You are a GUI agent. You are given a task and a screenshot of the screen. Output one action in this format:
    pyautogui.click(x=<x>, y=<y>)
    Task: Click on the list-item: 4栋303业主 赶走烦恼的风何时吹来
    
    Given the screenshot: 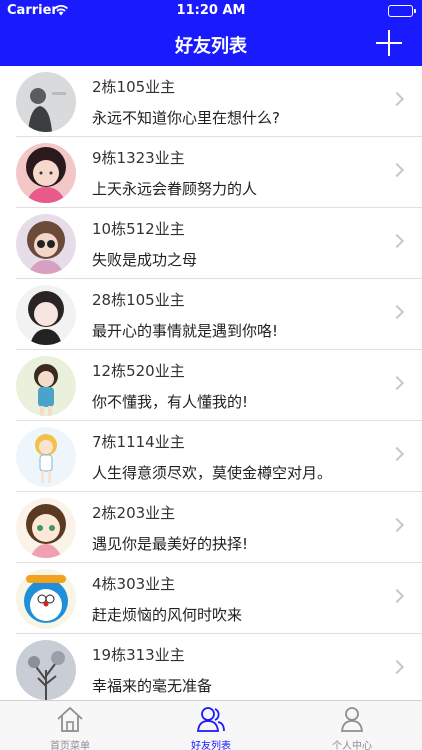 What is the action you would take?
    pyautogui.click(x=211, y=598)
    